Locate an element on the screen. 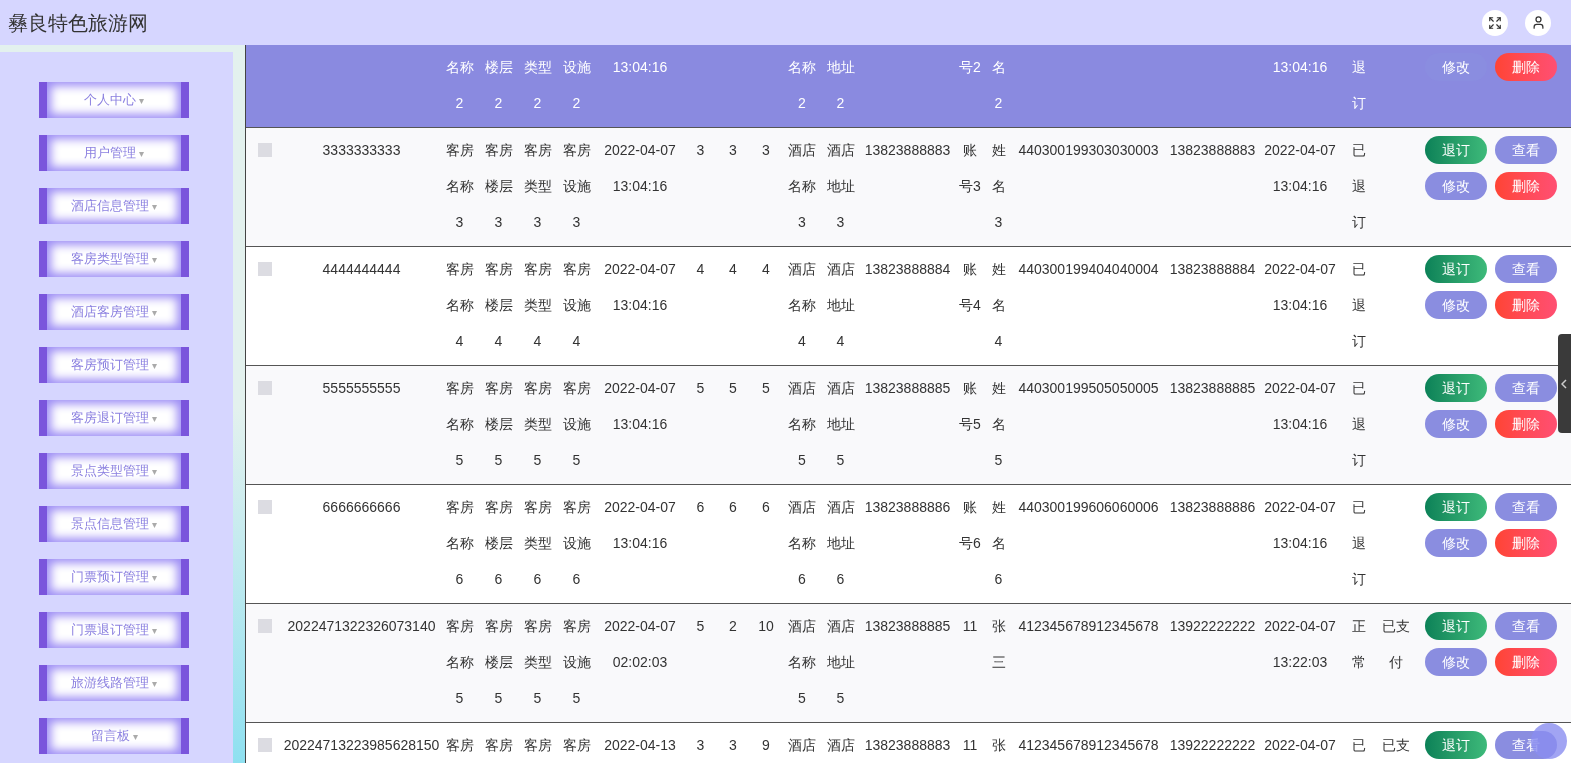 The image size is (1571, 763). sidebar-menu-item: 门票预订管理 ▾ is located at coordinates (114, 577).